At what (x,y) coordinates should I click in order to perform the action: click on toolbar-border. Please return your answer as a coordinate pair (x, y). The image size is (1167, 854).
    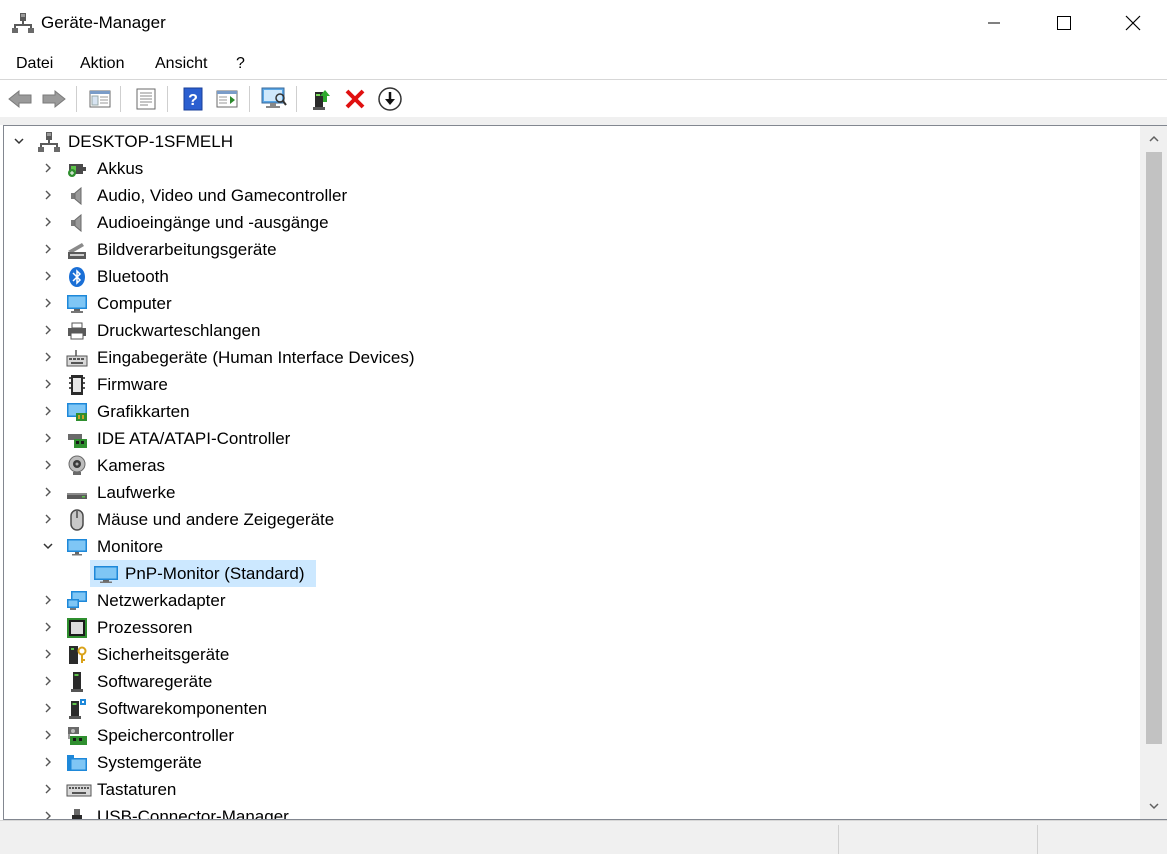
    Looking at the image, I should click on (583, 121).